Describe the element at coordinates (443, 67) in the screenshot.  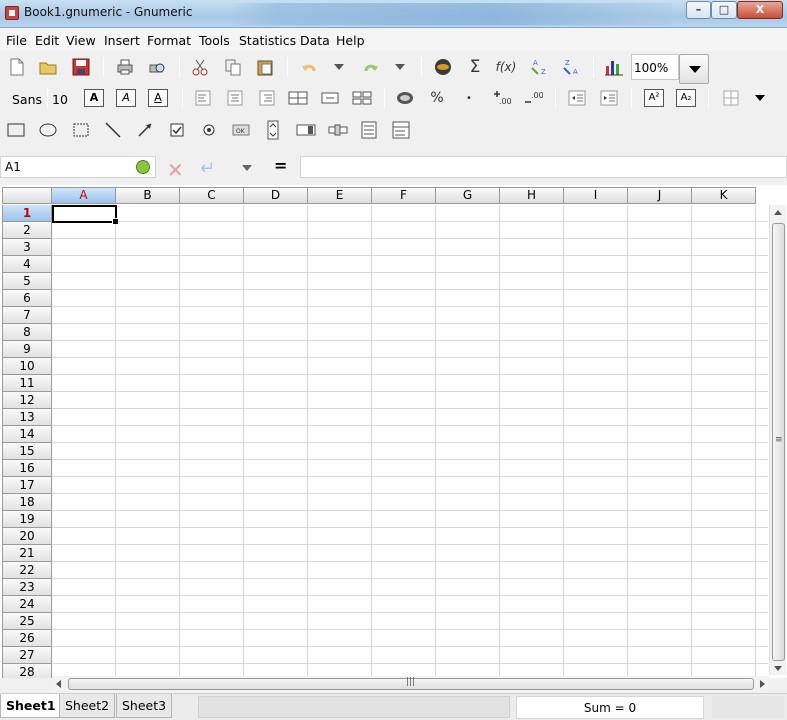
I see `hyperlink-globe-icon` at that location.